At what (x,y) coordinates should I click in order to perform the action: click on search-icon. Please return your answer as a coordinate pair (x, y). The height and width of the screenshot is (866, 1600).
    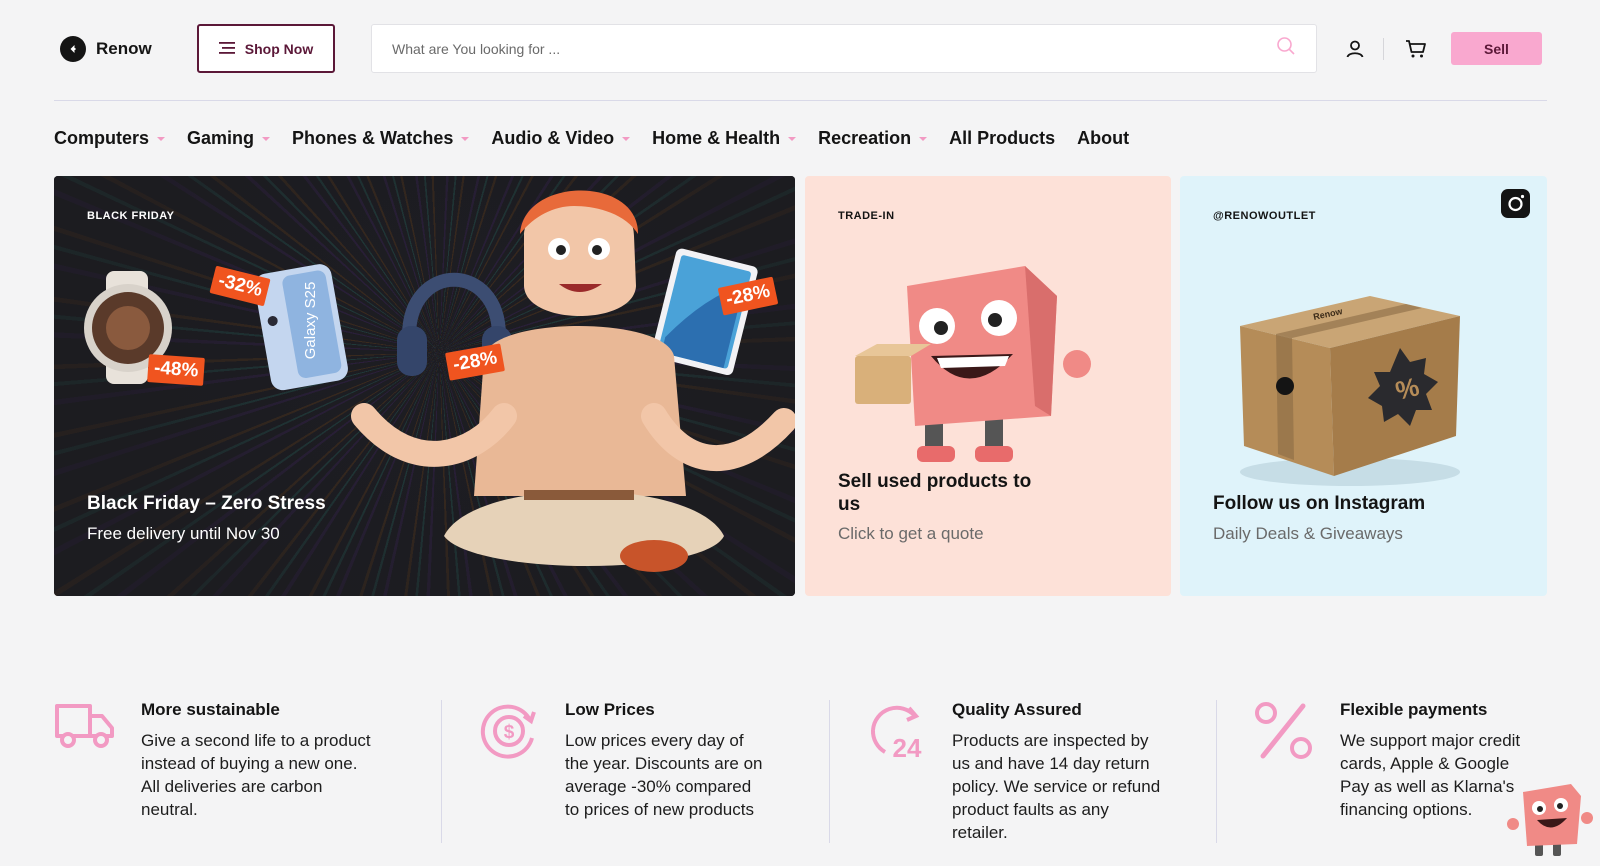
    Looking at the image, I should click on (1286, 48).